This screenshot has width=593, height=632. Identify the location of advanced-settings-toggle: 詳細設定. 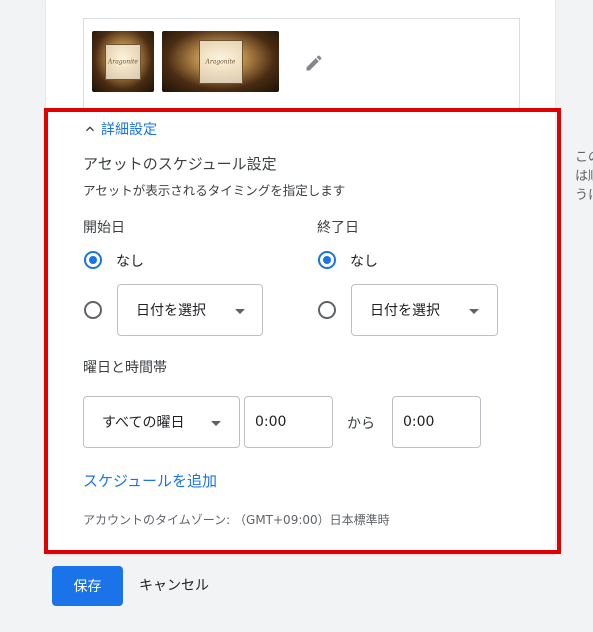
(119, 129).